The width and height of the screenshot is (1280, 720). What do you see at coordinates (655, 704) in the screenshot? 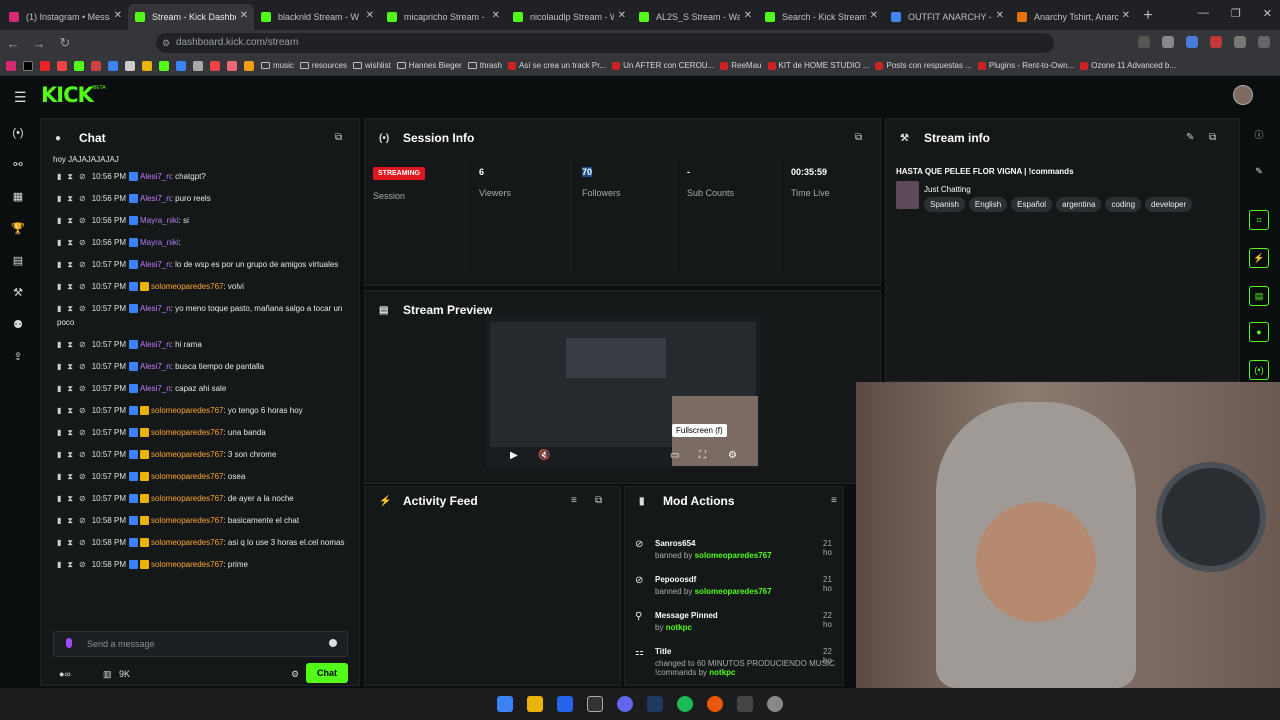
I see `app-icon` at bounding box center [655, 704].